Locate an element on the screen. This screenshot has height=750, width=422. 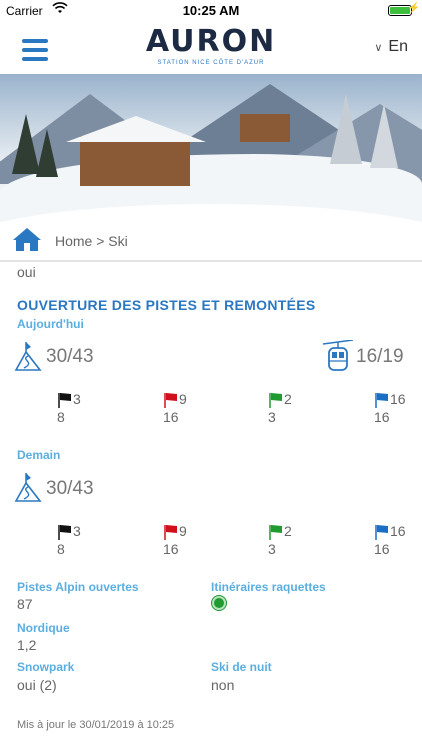
alpine-pistes-value: 87 is located at coordinates (25, 604).